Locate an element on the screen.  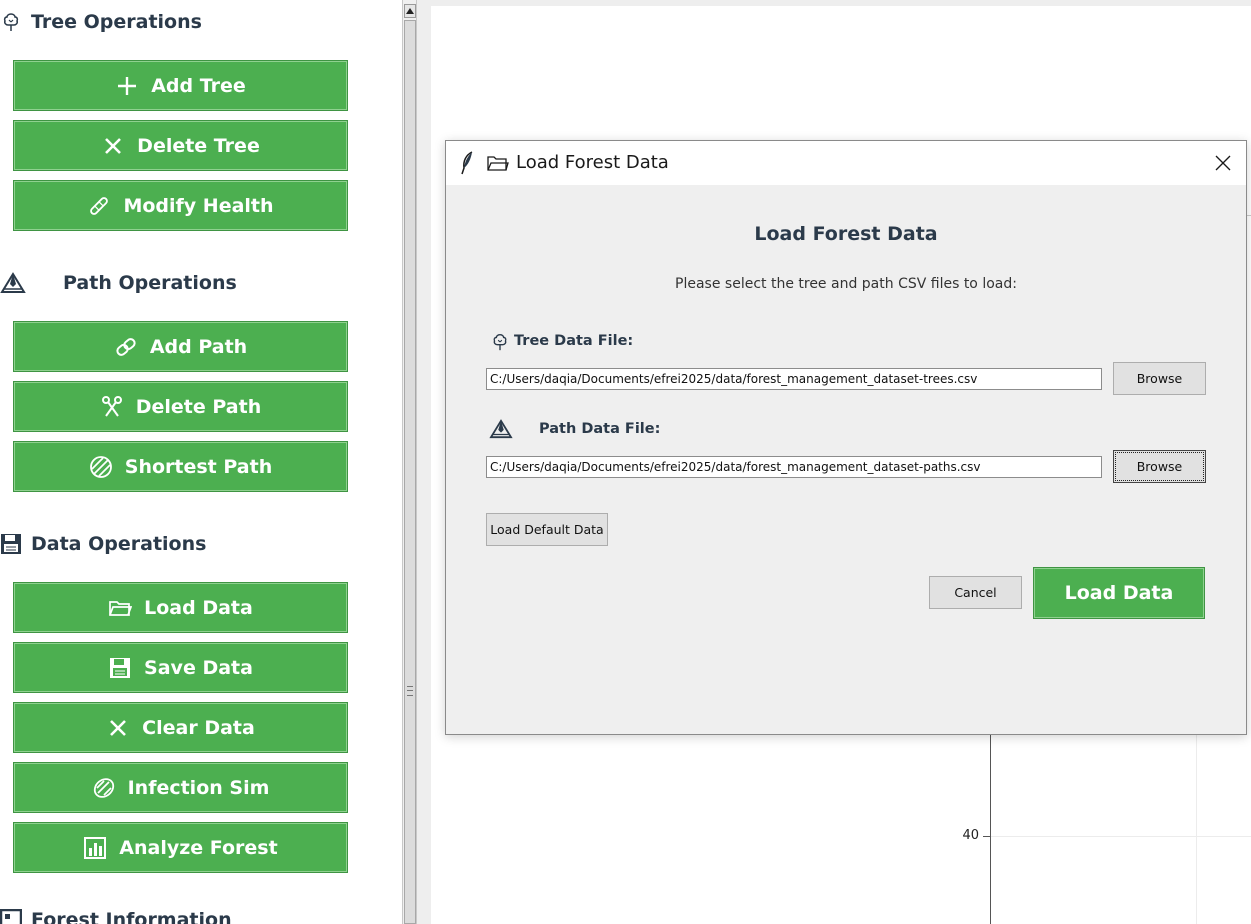
globe-icon is located at coordinates (101, 467).